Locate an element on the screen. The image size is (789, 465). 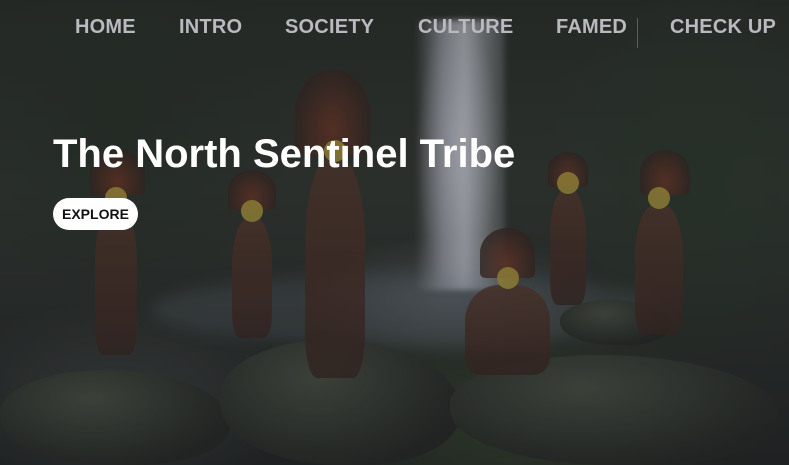
nav-intro: INTRO is located at coordinates (210, 27).